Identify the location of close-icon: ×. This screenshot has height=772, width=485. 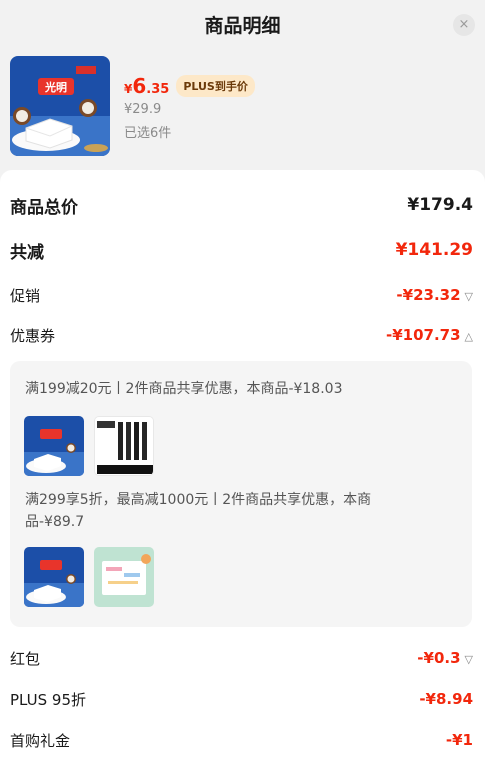
(464, 25).